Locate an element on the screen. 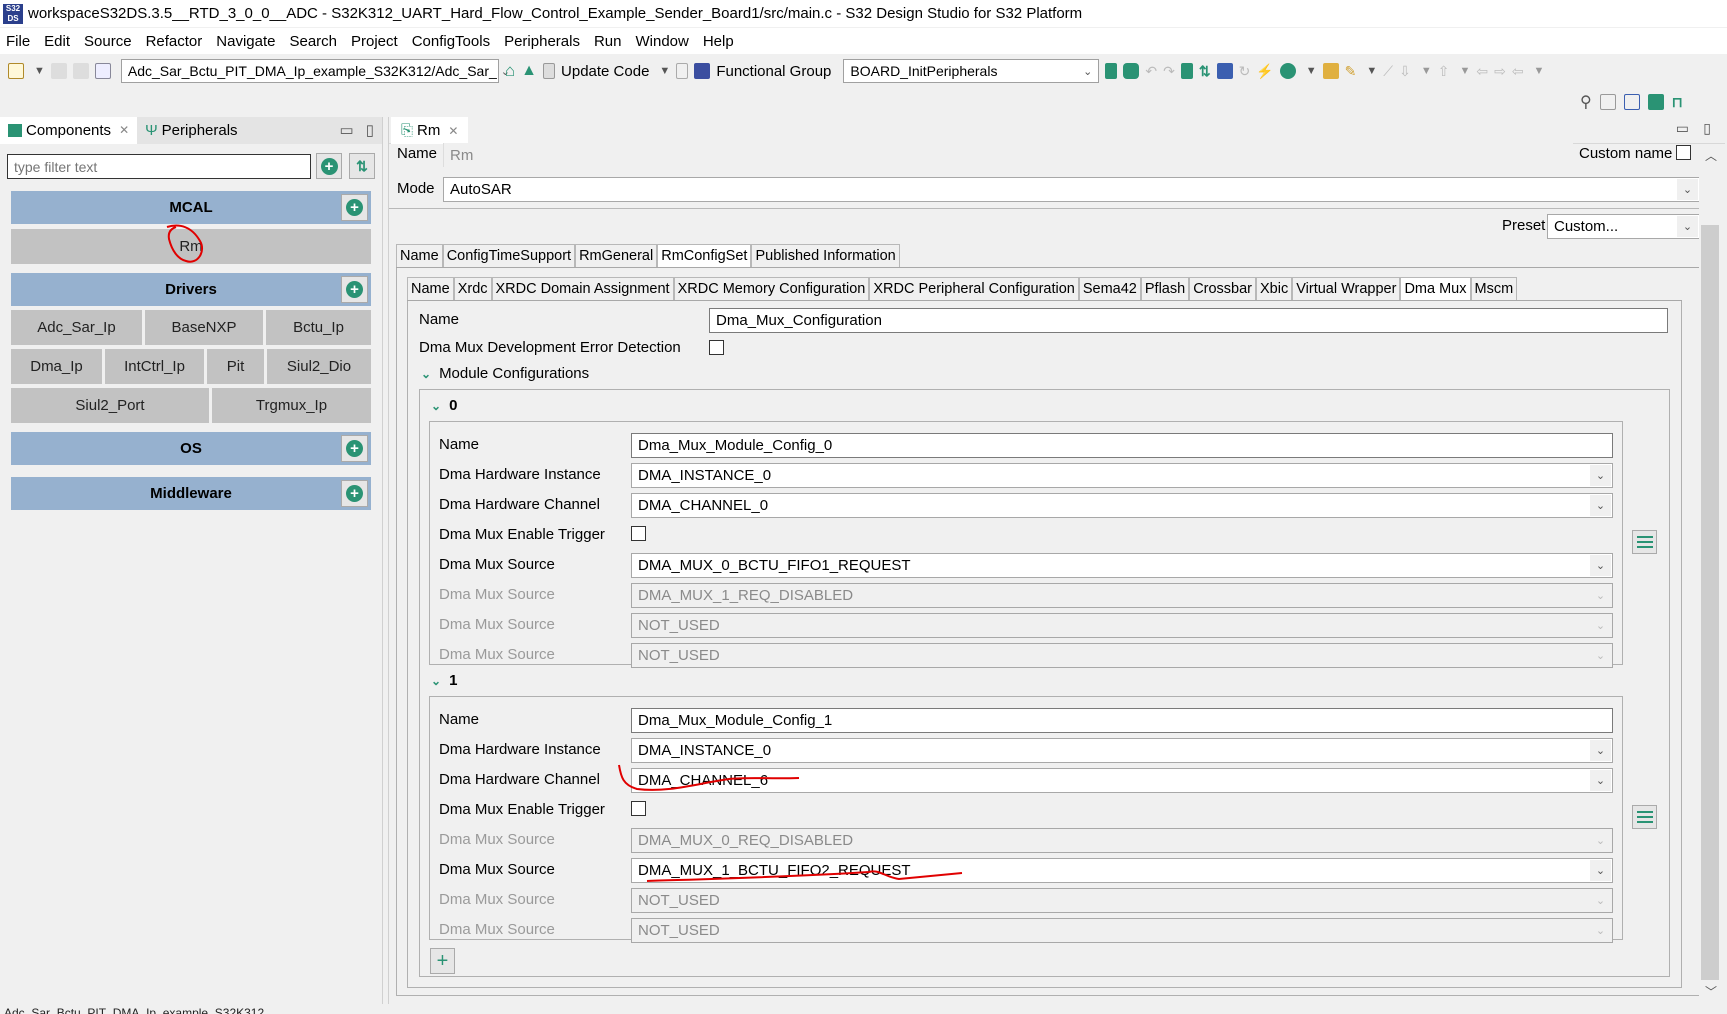  tab-configtimesupport: ConfigTimeSupport is located at coordinates (509, 255).